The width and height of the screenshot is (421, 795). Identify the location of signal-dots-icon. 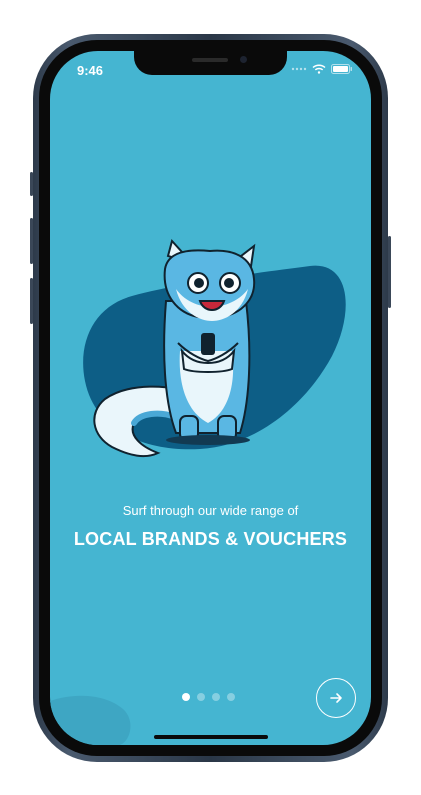
(299, 69).